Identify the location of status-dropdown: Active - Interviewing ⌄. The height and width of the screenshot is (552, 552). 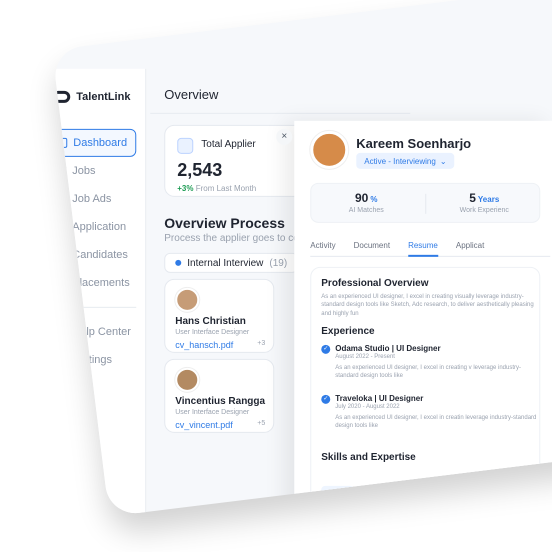
(405, 160).